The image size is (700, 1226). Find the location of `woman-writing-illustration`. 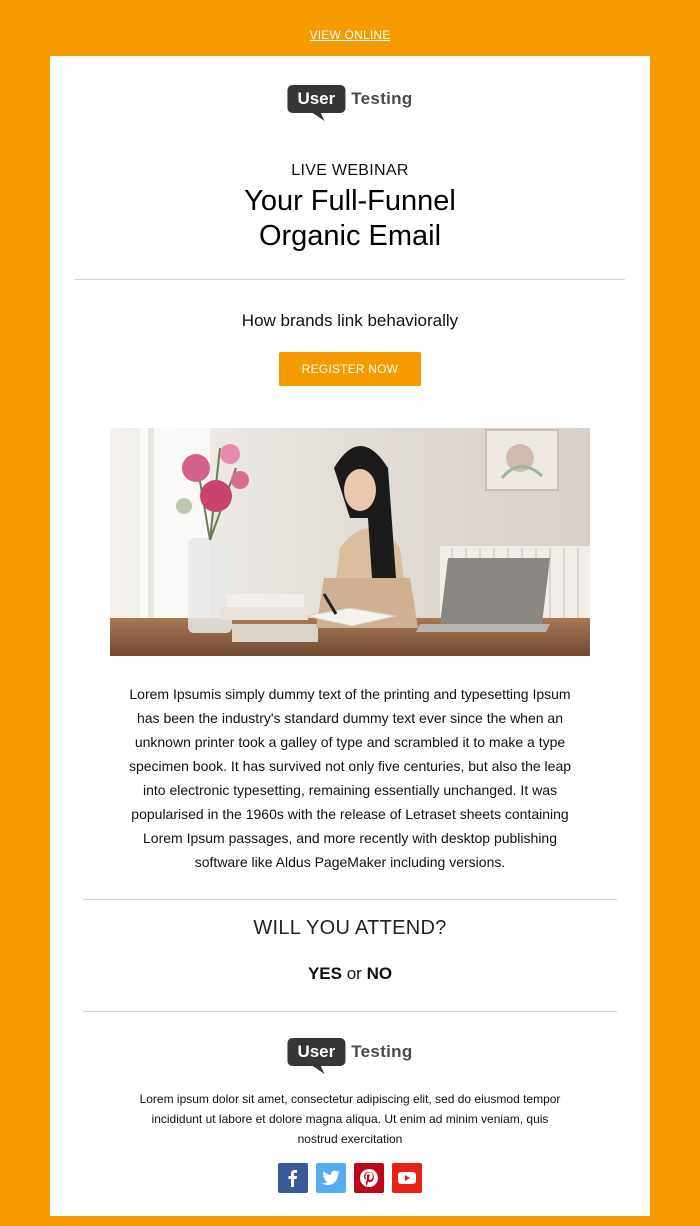

woman-writing-illustration is located at coordinates (350, 542).